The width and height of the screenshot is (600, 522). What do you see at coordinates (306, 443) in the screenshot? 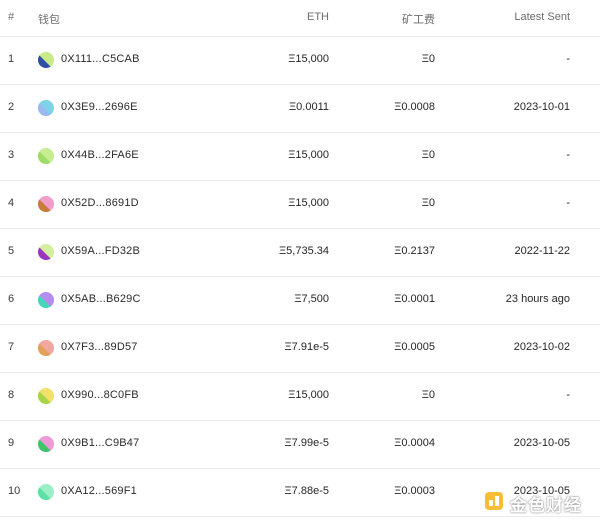
I see `eth-balance: Ξ7.99e-5` at bounding box center [306, 443].